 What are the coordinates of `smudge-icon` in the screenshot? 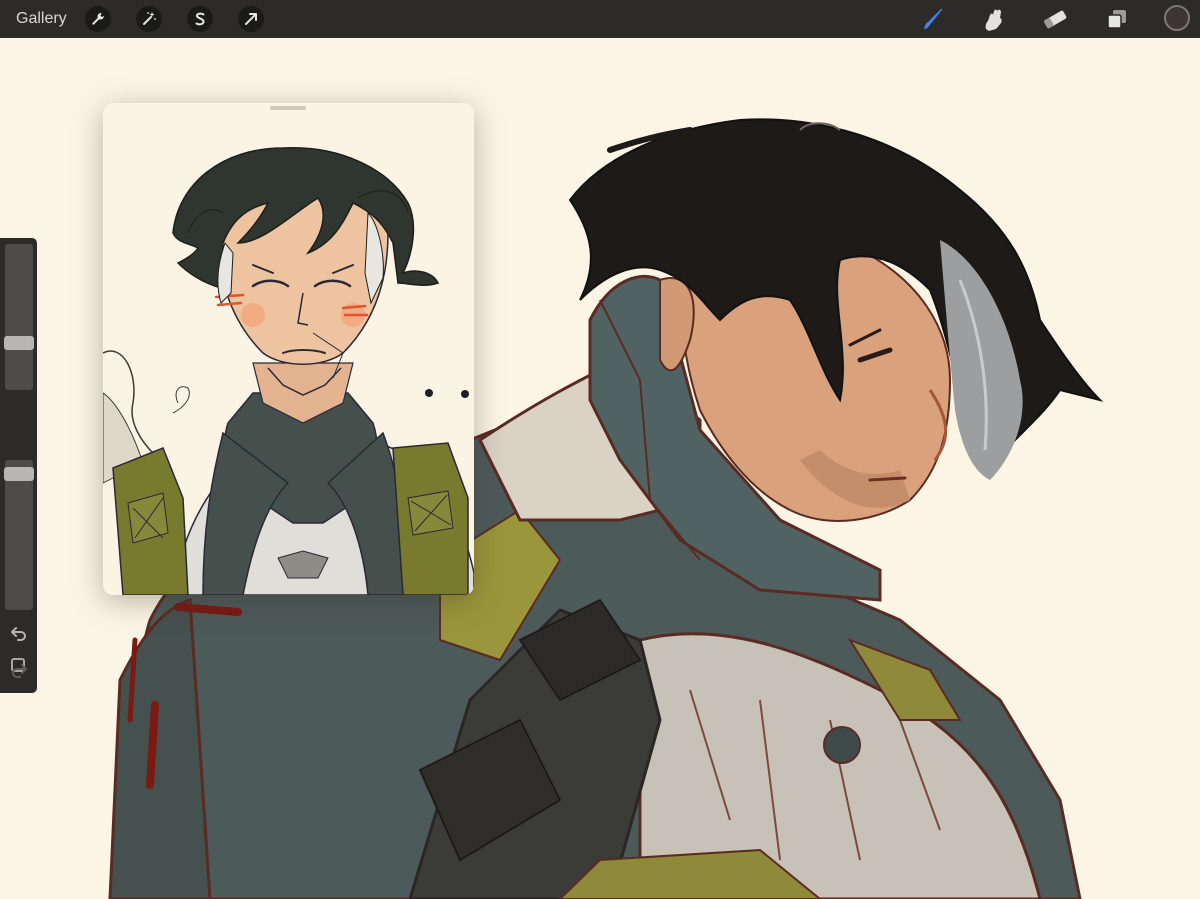 It's located at (993, 20).